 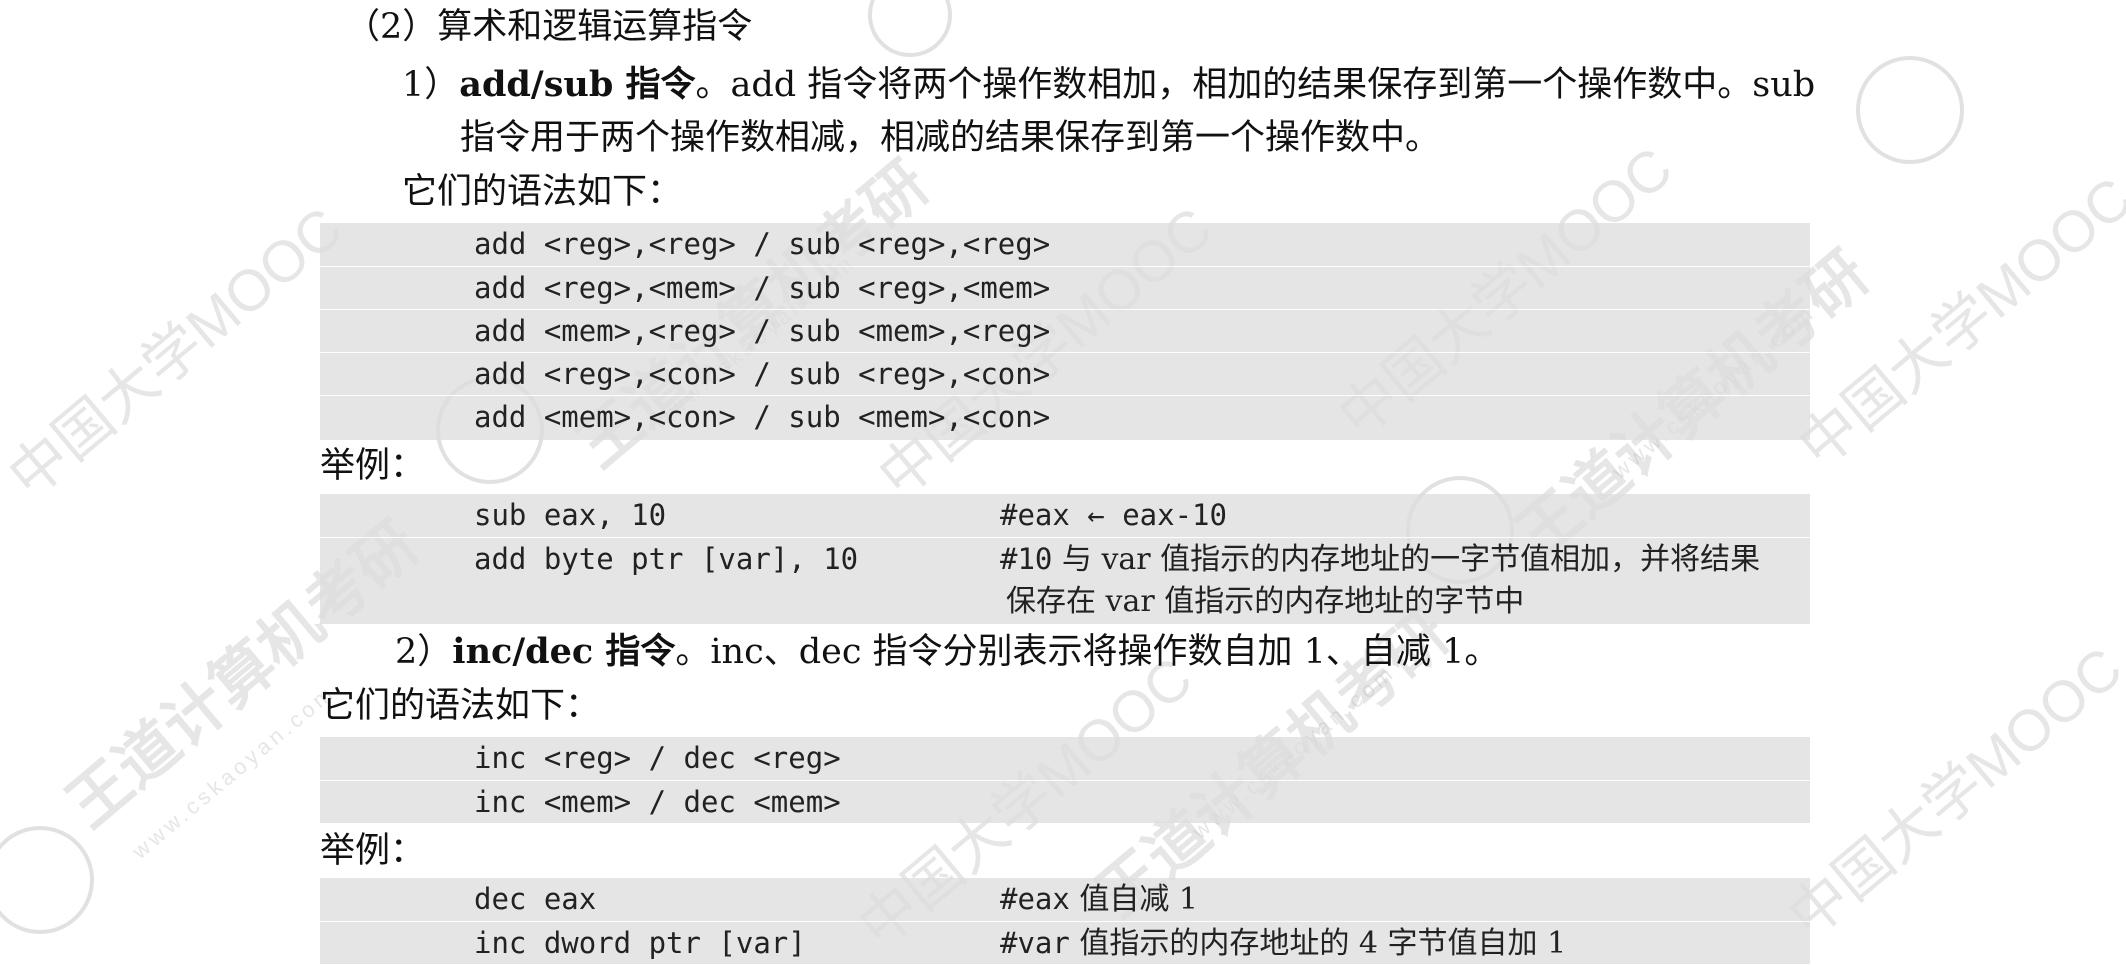 I want to click on item-title: add/sub 指令, so click(x=577, y=84).